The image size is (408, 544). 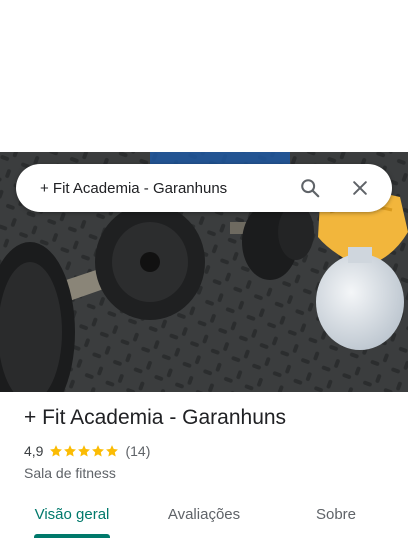 What do you see at coordinates (137, 451) in the screenshot?
I see `review-count: (14)` at bounding box center [137, 451].